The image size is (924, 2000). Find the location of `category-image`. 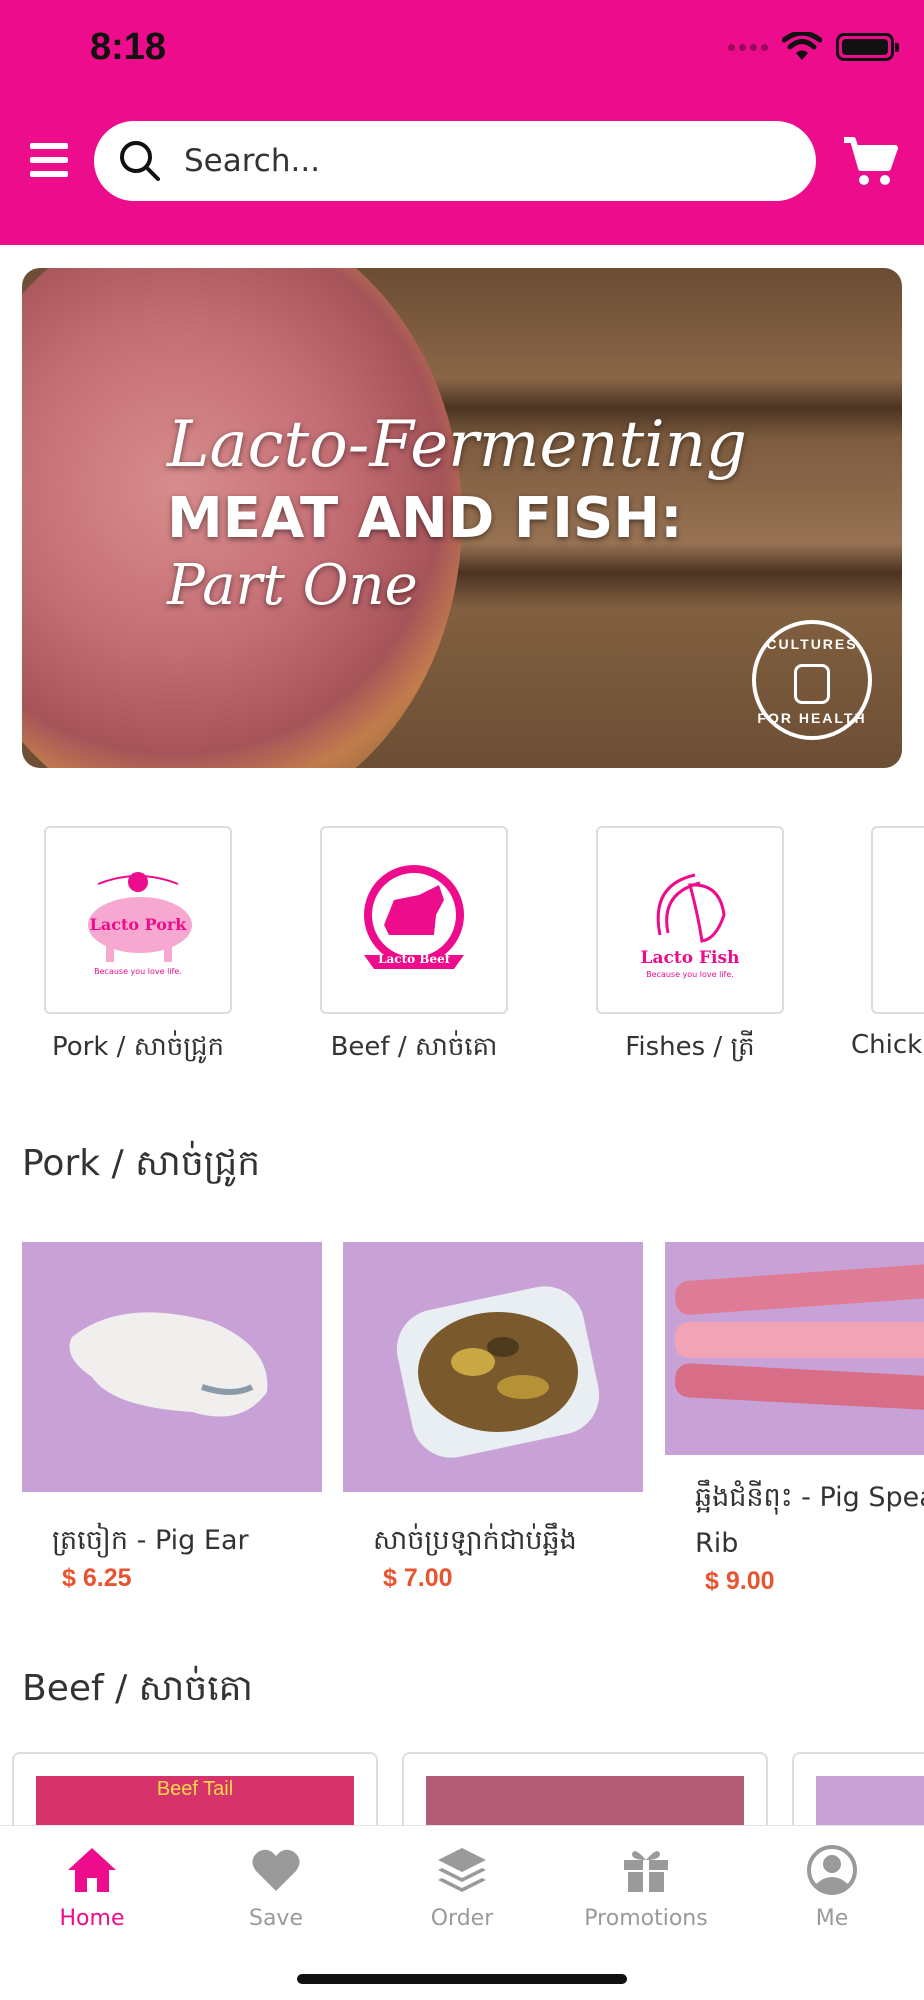

category-image is located at coordinates (897, 920).